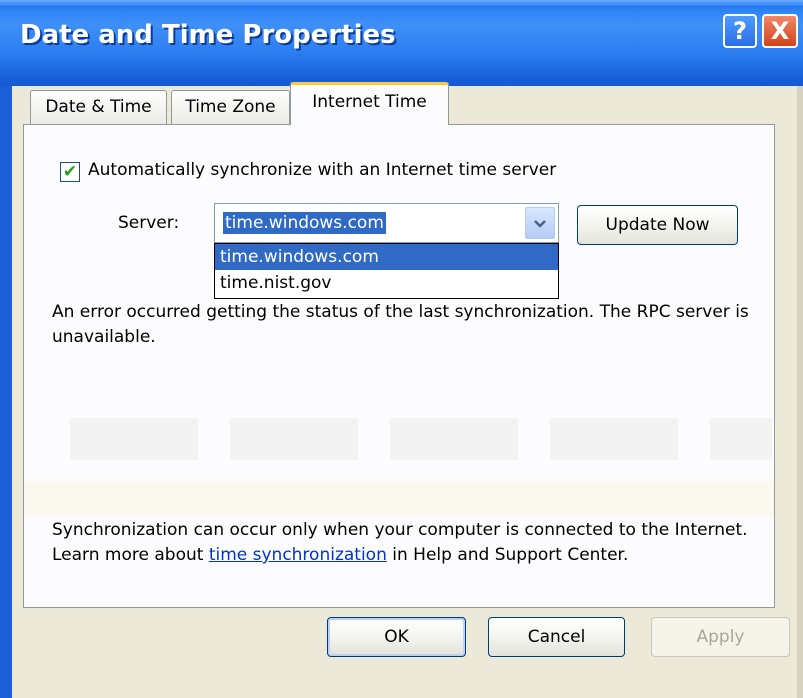  What do you see at coordinates (720, 637) in the screenshot?
I see `apply-button: Apply` at bounding box center [720, 637].